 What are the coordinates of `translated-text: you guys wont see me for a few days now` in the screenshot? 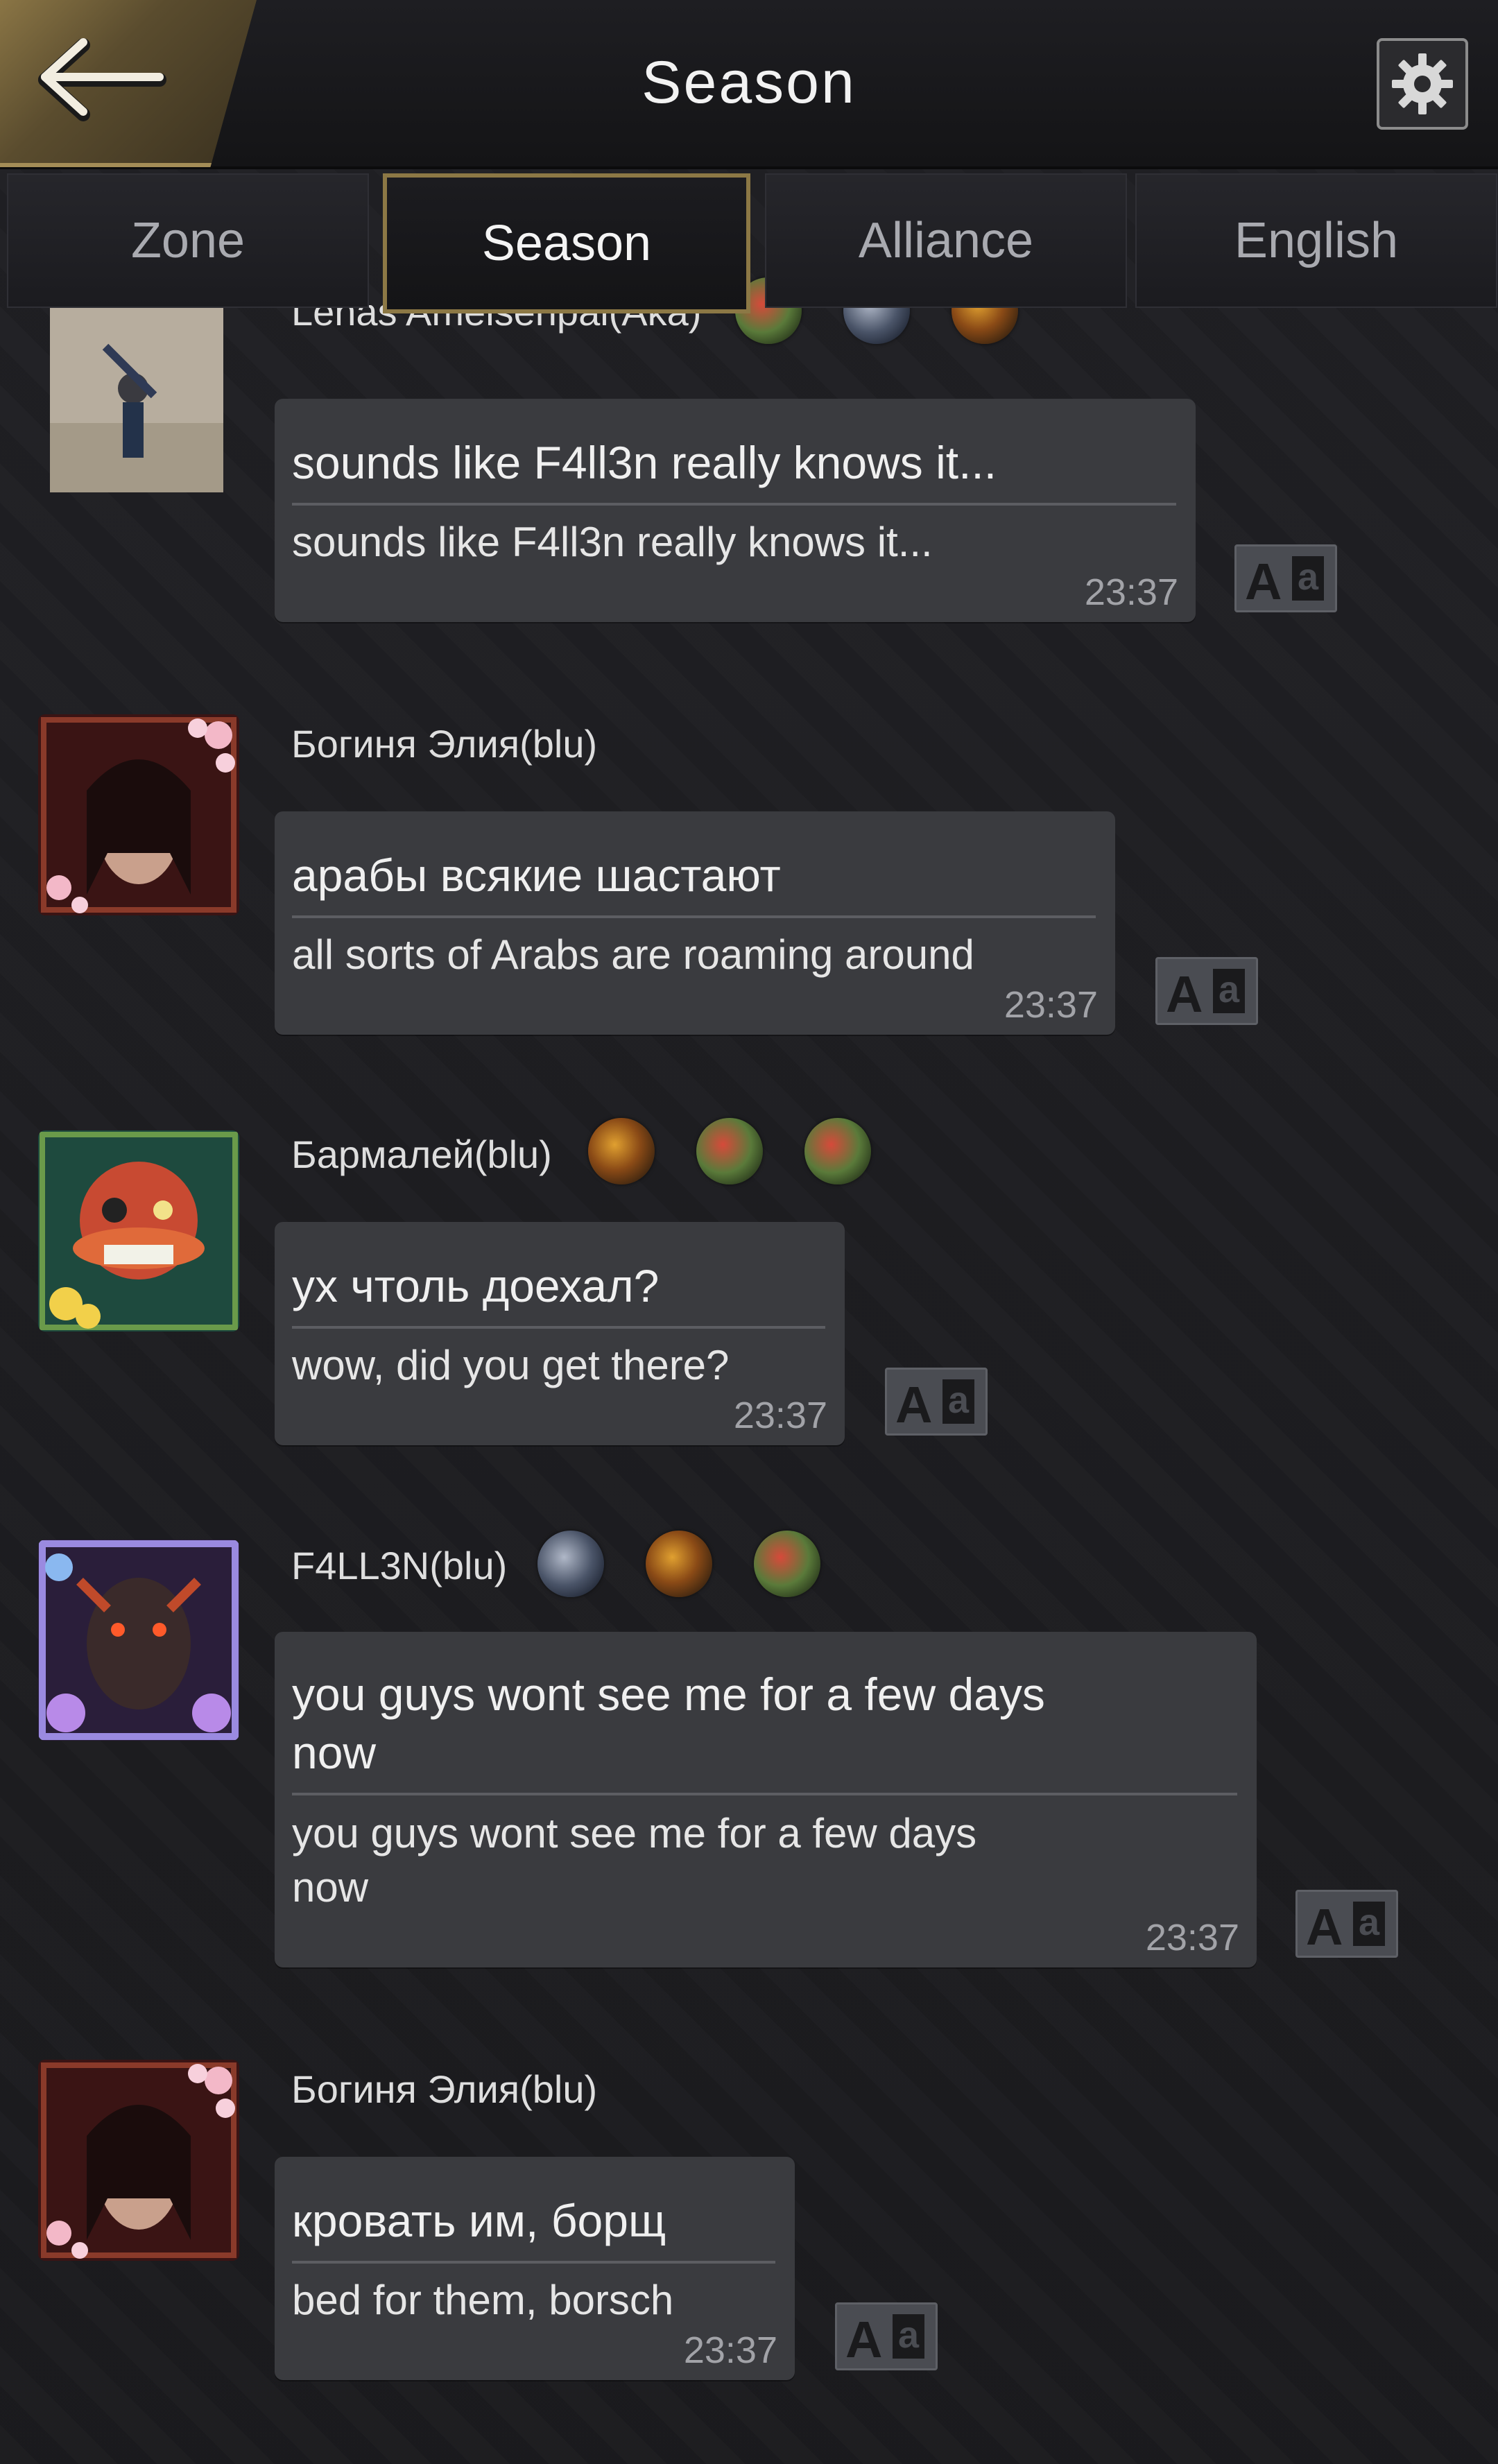 It's located at (634, 1861).